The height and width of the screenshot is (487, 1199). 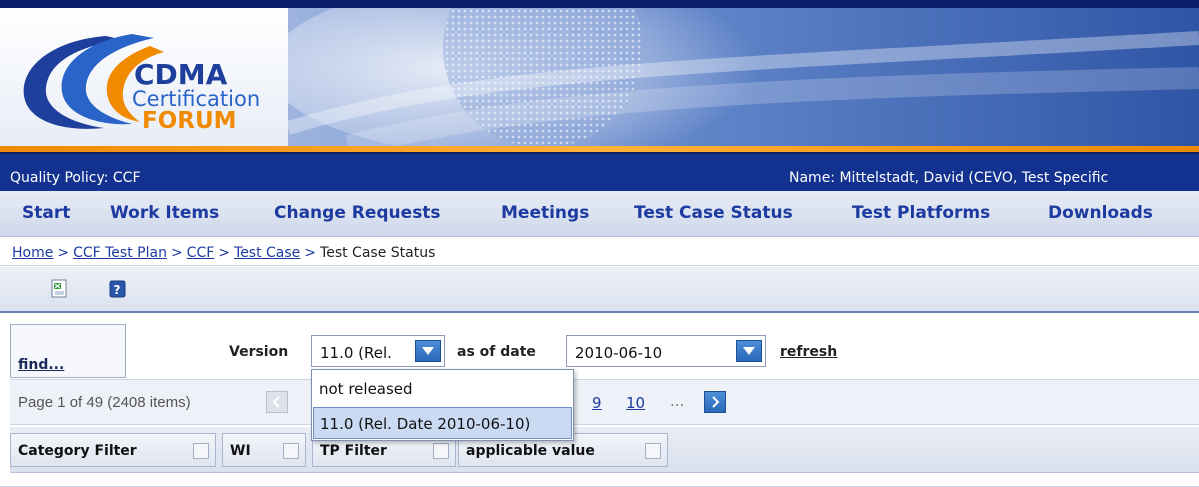 What do you see at coordinates (425, 424) in the screenshot?
I see `version-option-label: 11.0 (Rel. Date 2010-06-10)` at bounding box center [425, 424].